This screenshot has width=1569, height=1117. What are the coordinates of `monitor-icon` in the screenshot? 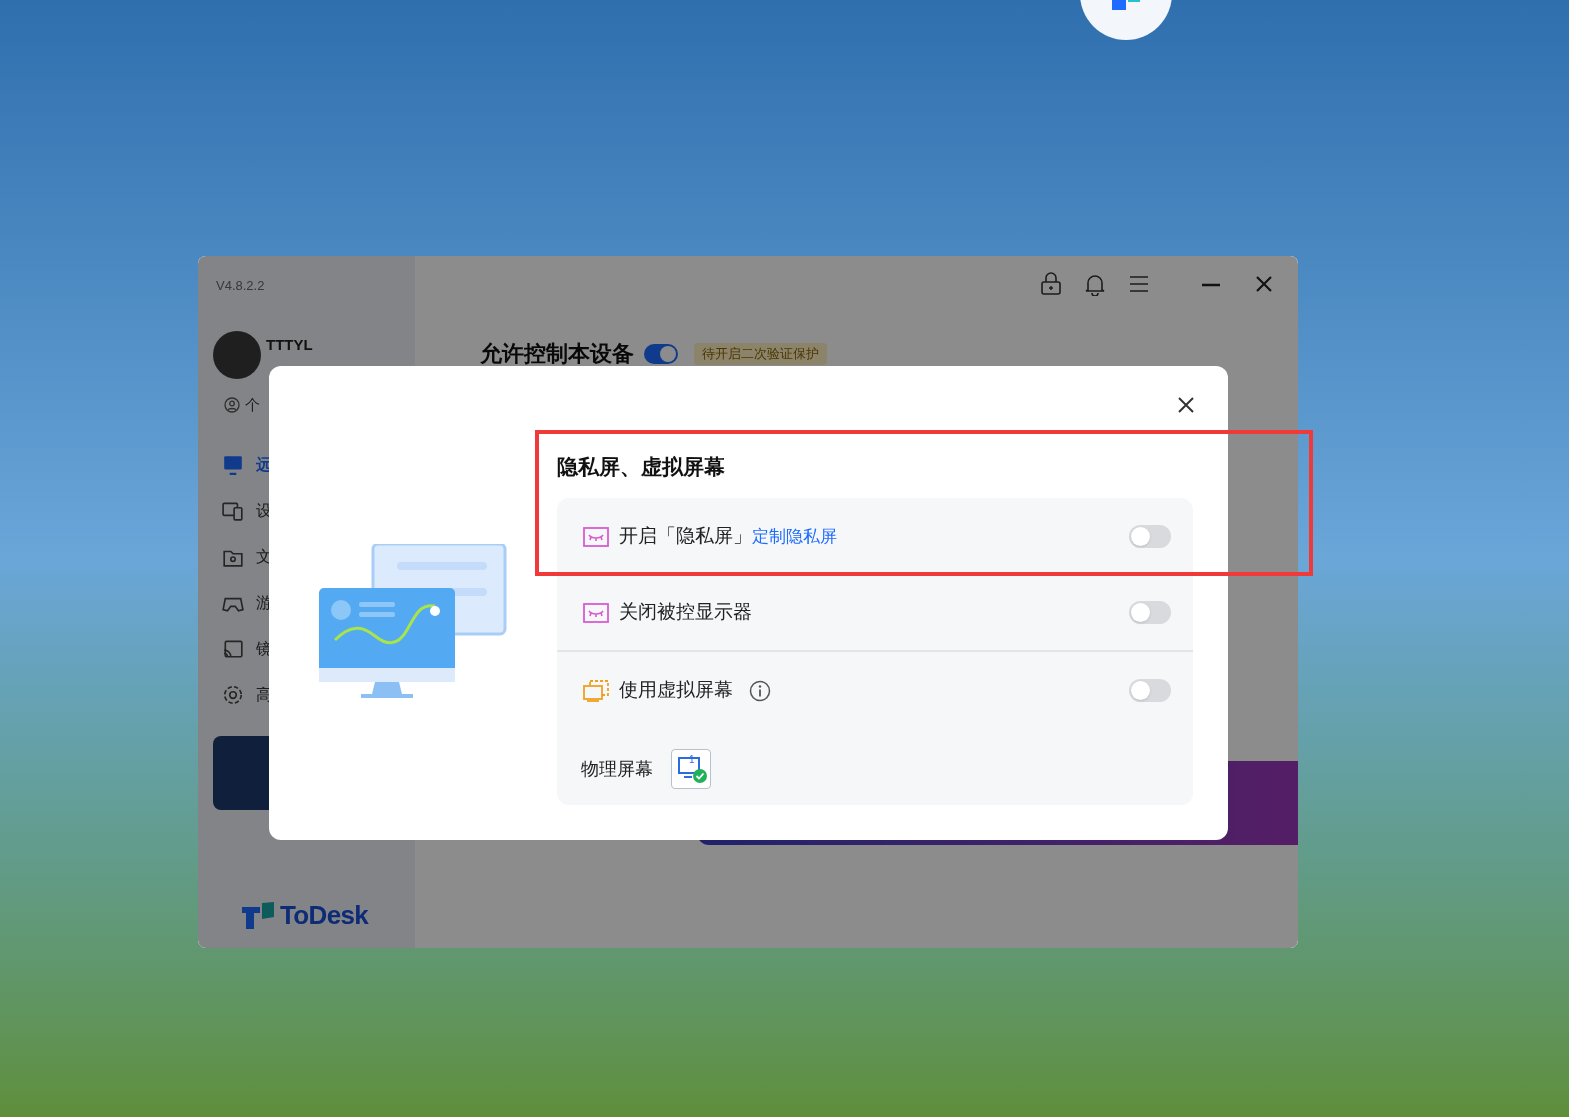 It's located at (233, 465).